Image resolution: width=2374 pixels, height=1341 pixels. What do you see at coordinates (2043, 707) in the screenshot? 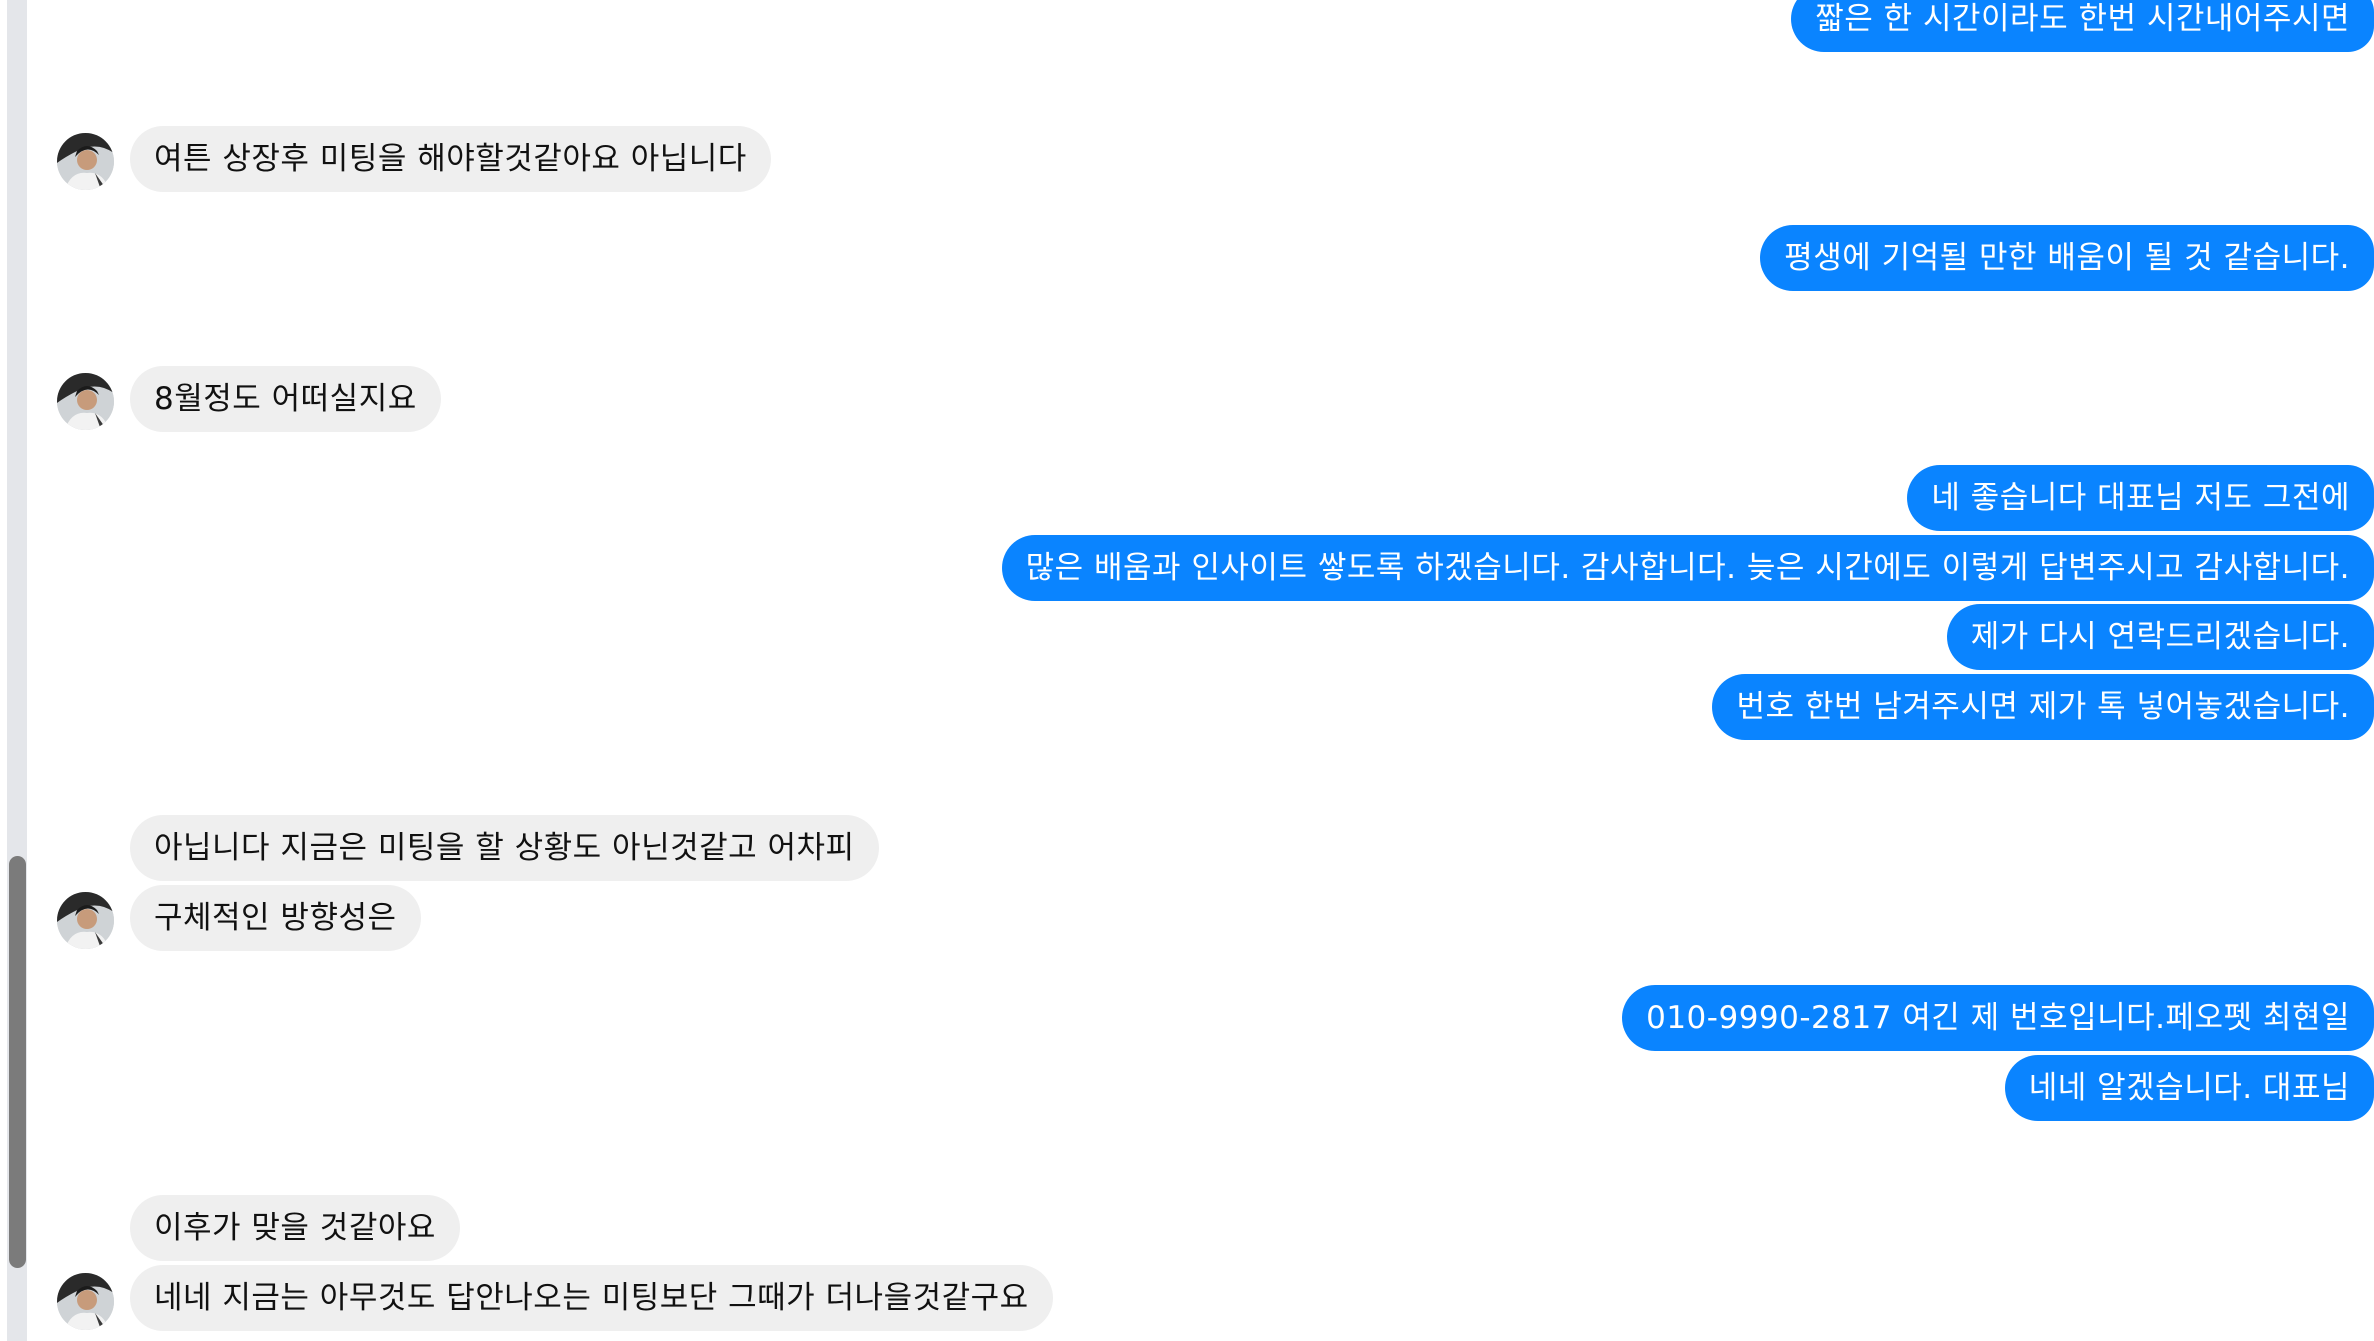
I see `outgoing-message: 번호 한번 남겨주시면 제가 톡 넣어놓겠습니다.` at bounding box center [2043, 707].